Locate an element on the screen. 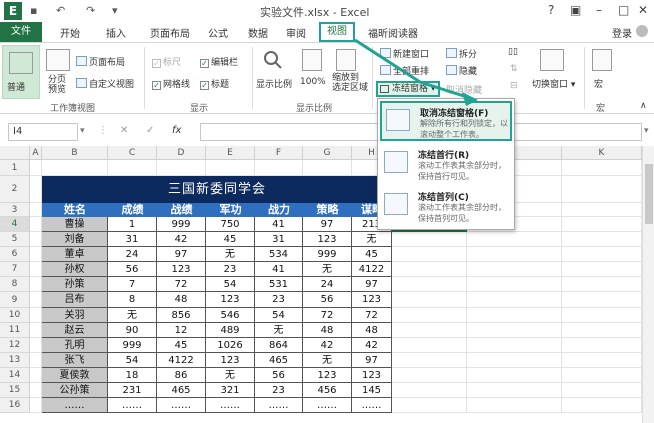 The width and height of the screenshot is (654, 423). confirm-entry-icon: ✓ is located at coordinates (150, 130).